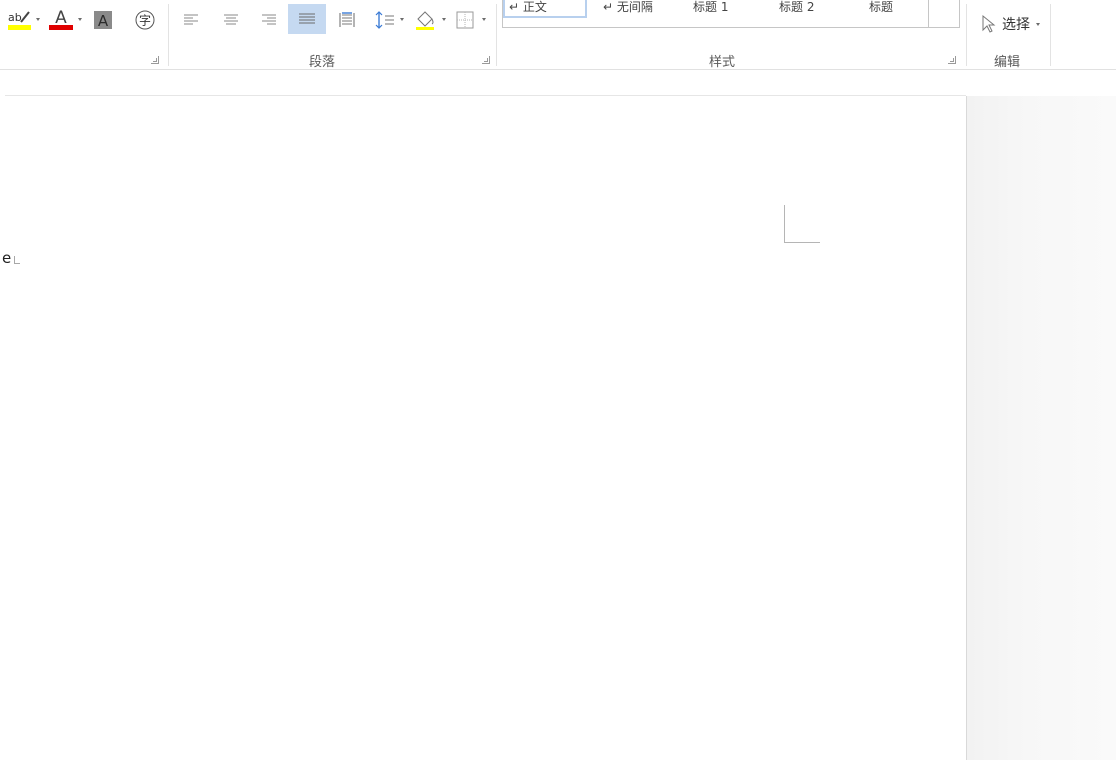  I want to click on distributed-icon, so click(347, 19).